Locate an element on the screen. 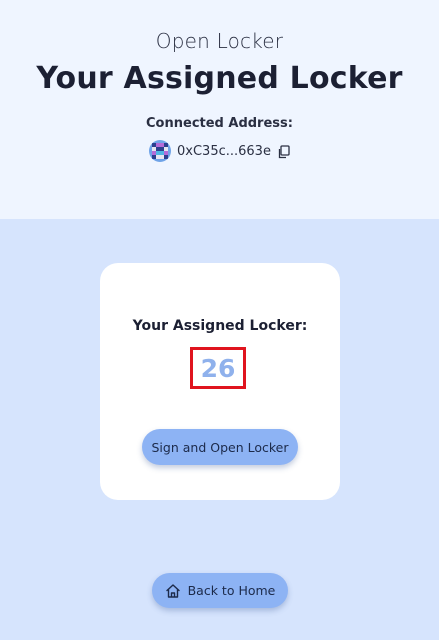  wallet-address: 0xC35c...663e is located at coordinates (224, 151).